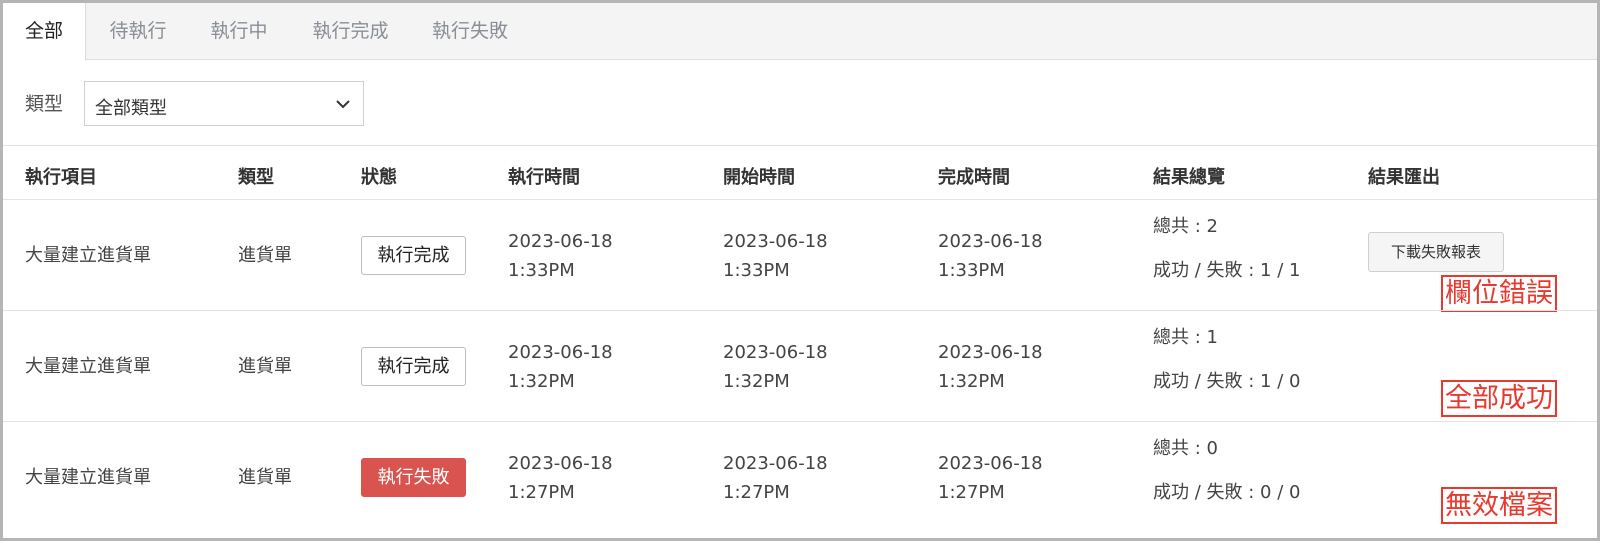 Image resolution: width=1600 pixels, height=541 pixels. Describe the element at coordinates (1436, 252) in the screenshot. I see `download-failure-report-button: 下載失敗報表` at that location.